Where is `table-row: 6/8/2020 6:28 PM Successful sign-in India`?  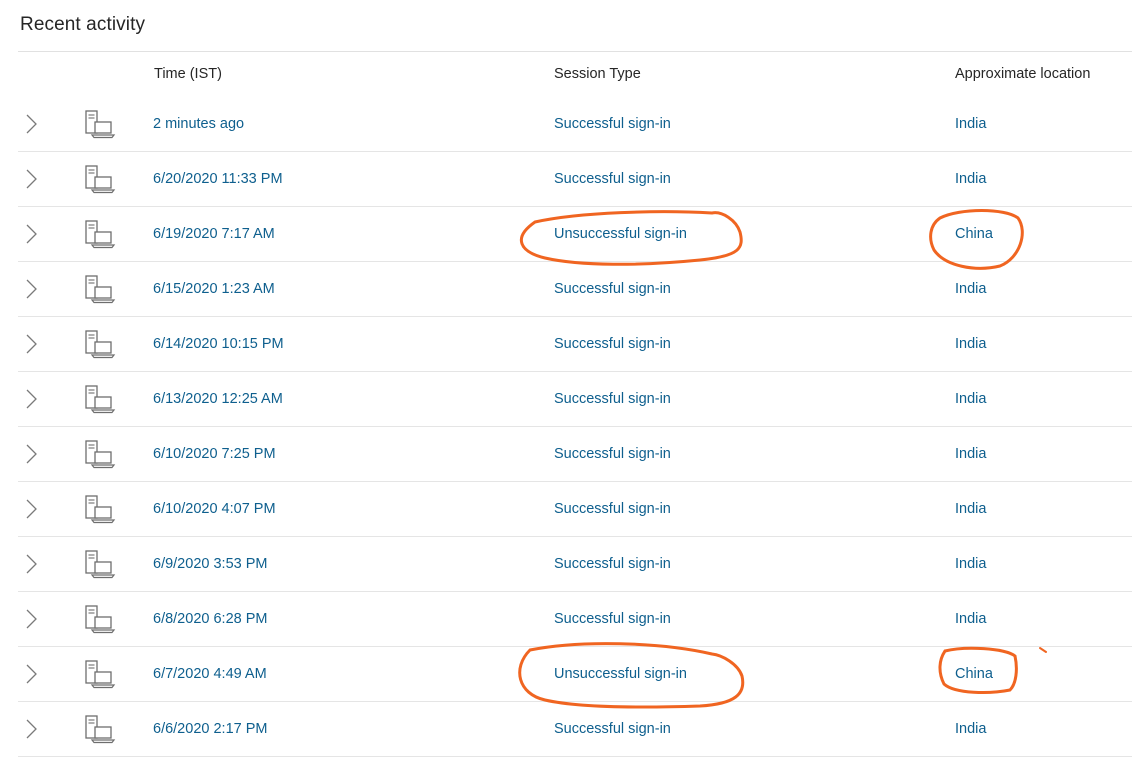 table-row: 6/8/2020 6:28 PM Successful sign-in India is located at coordinates (575, 619).